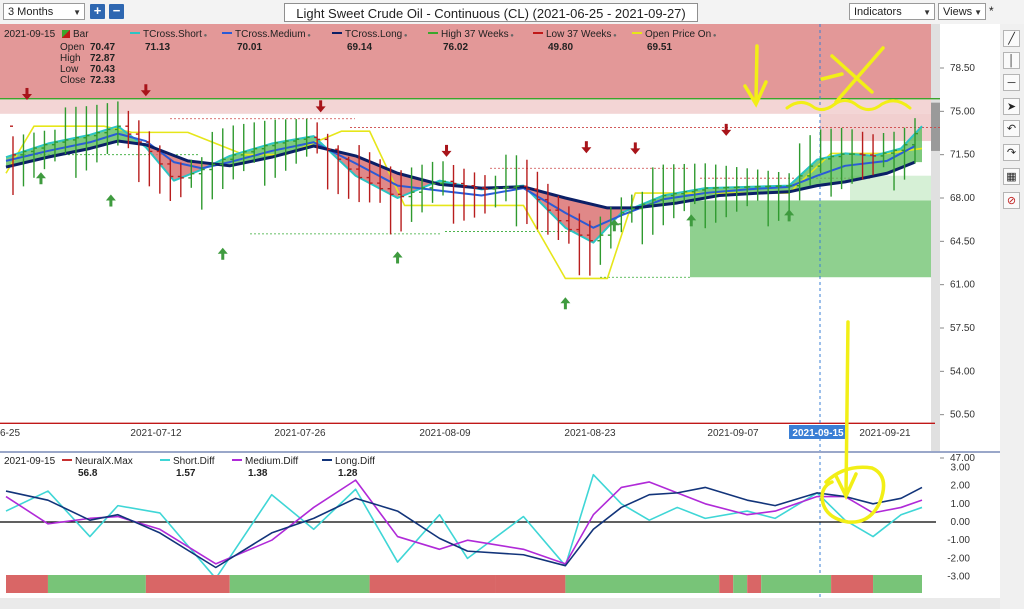  Describe the element at coordinates (475, 34) in the screenshot. I see `legend-name: High 37 Weeks` at that location.